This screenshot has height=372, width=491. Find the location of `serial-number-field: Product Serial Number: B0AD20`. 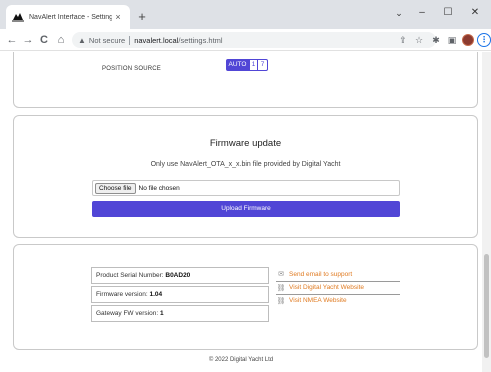

serial-number-field: Product Serial Number: B0AD20 is located at coordinates (180, 275).